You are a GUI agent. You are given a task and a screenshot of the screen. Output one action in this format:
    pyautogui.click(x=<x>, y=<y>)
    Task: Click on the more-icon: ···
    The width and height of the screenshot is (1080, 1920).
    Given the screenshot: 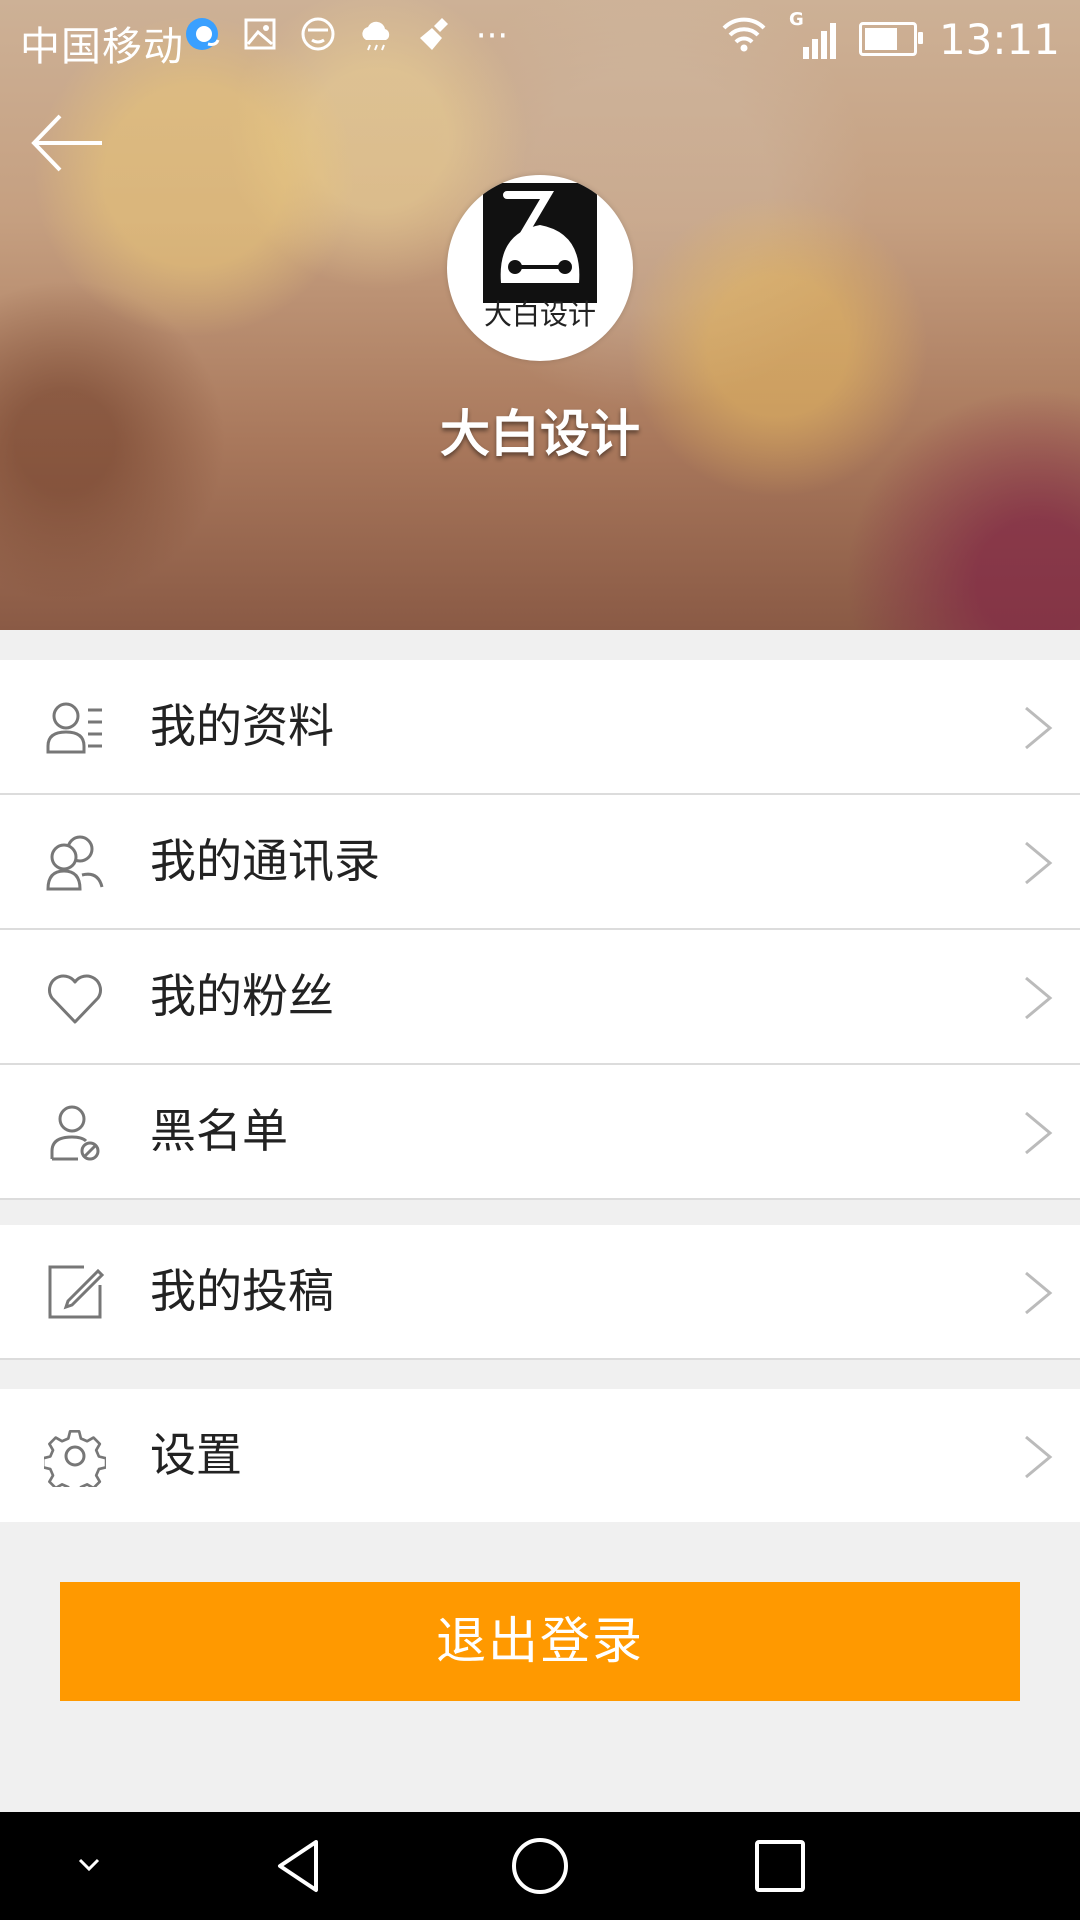 What is the action you would take?
    pyautogui.click(x=492, y=36)
    